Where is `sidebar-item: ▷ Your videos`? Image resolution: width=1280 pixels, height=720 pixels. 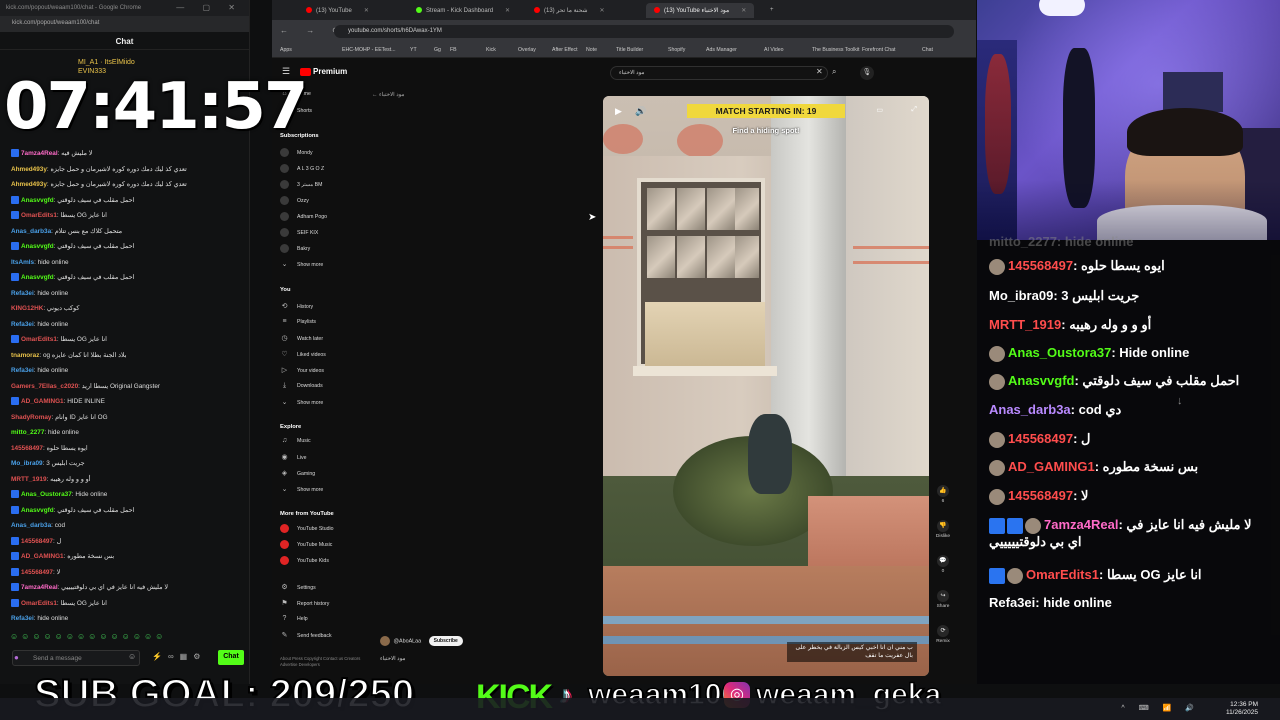 sidebar-item: ▷ Your videos is located at coordinates (302, 370).